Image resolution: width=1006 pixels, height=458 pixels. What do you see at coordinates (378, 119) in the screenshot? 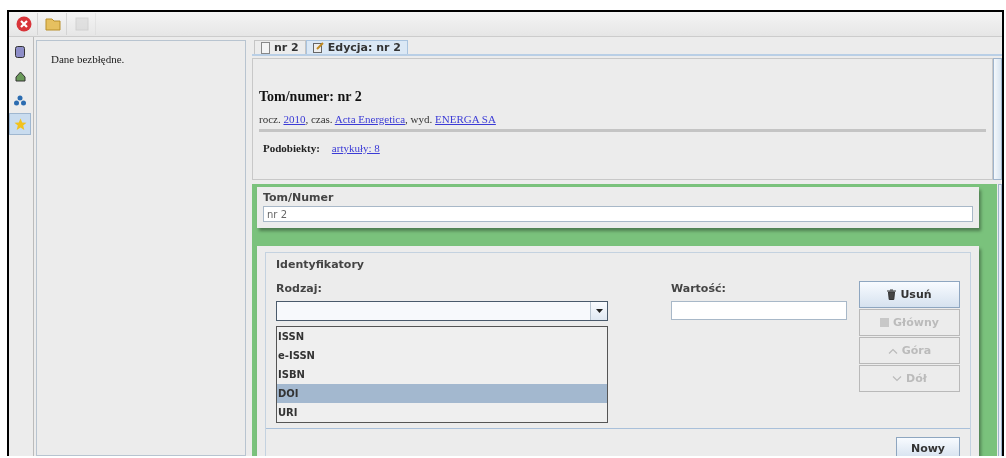
I see `record-details: rocz. 2010, czas. Acta Energetica, wyd. ENERGA SA` at bounding box center [378, 119].